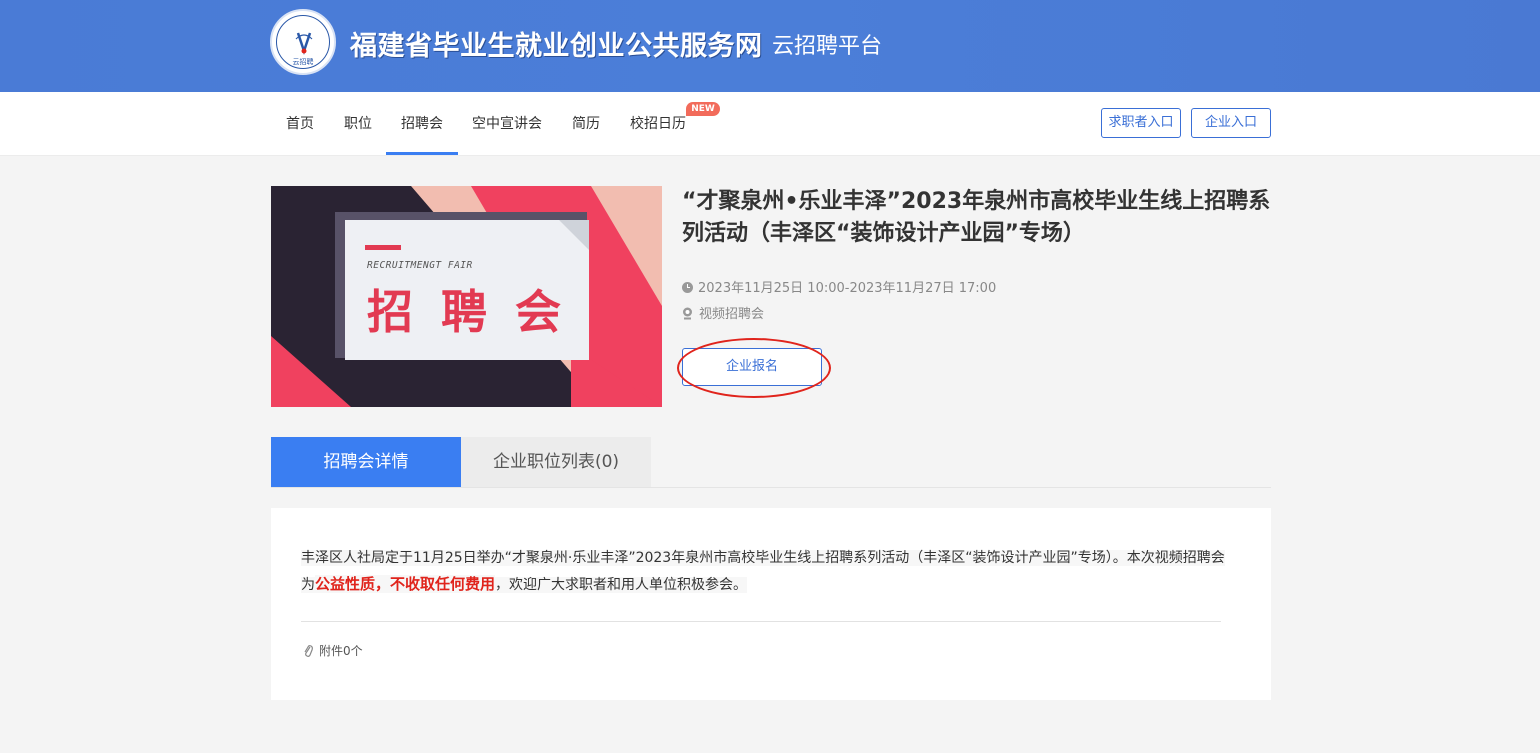  Describe the element at coordinates (761, 621) in the screenshot. I see `divider` at that location.